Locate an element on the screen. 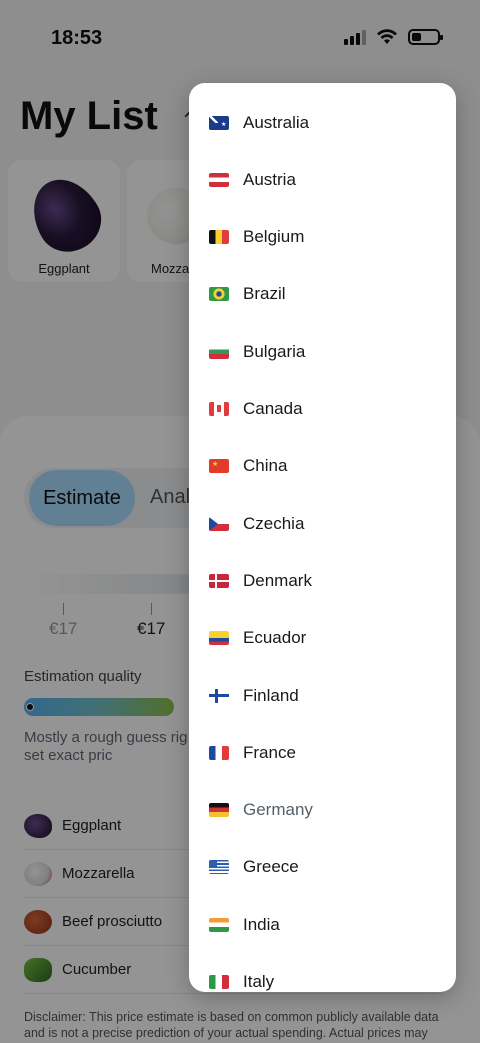  country-option-label: Italy is located at coordinates (259, 981).